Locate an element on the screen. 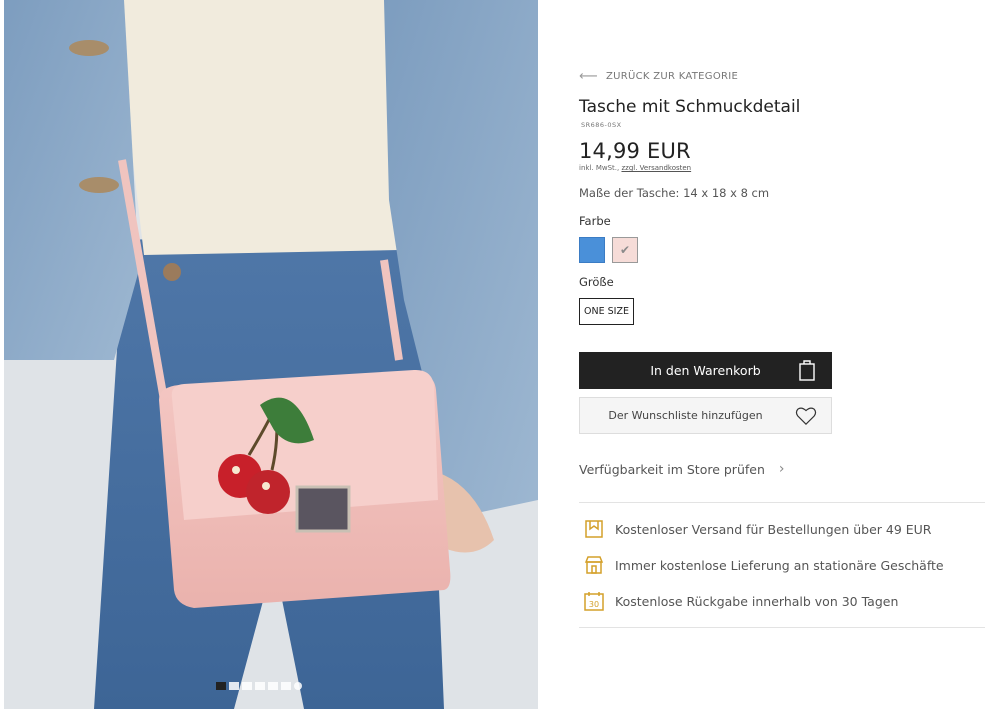  calendar-30-icon: 30 is located at coordinates (594, 601).